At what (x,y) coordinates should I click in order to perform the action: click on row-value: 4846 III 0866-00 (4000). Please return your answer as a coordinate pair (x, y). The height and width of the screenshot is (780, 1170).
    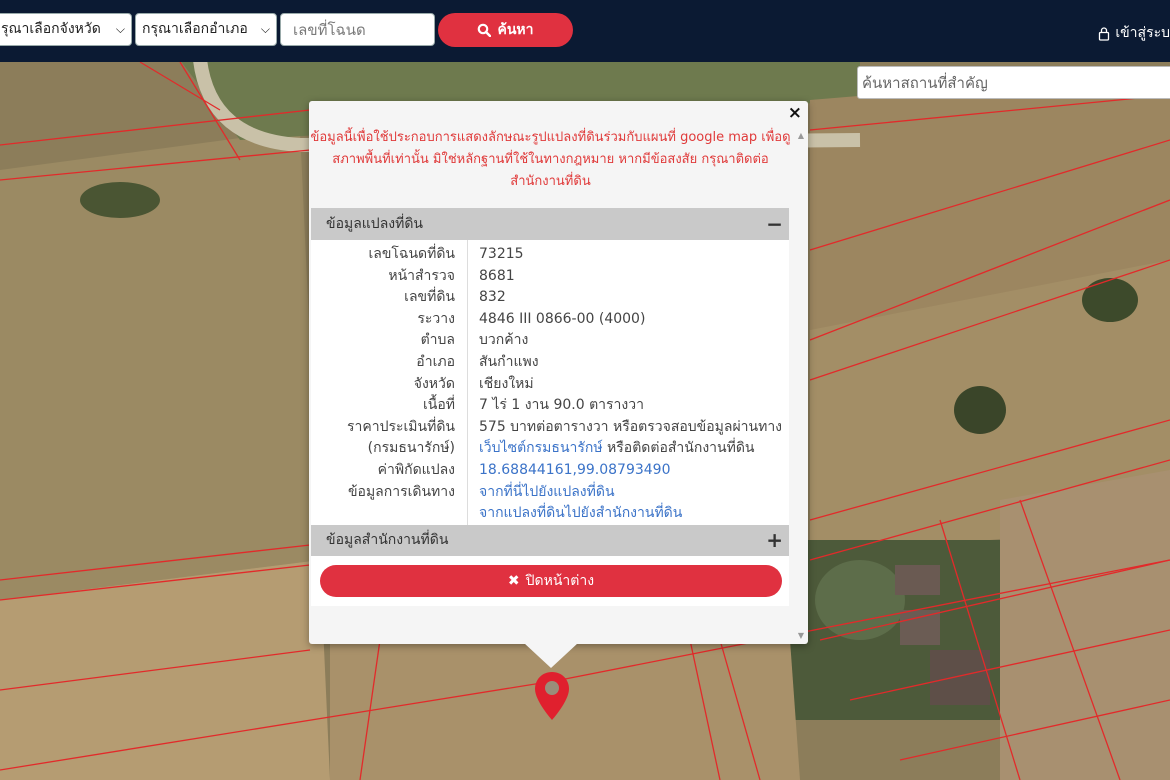
    Looking at the image, I should click on (562, 319).